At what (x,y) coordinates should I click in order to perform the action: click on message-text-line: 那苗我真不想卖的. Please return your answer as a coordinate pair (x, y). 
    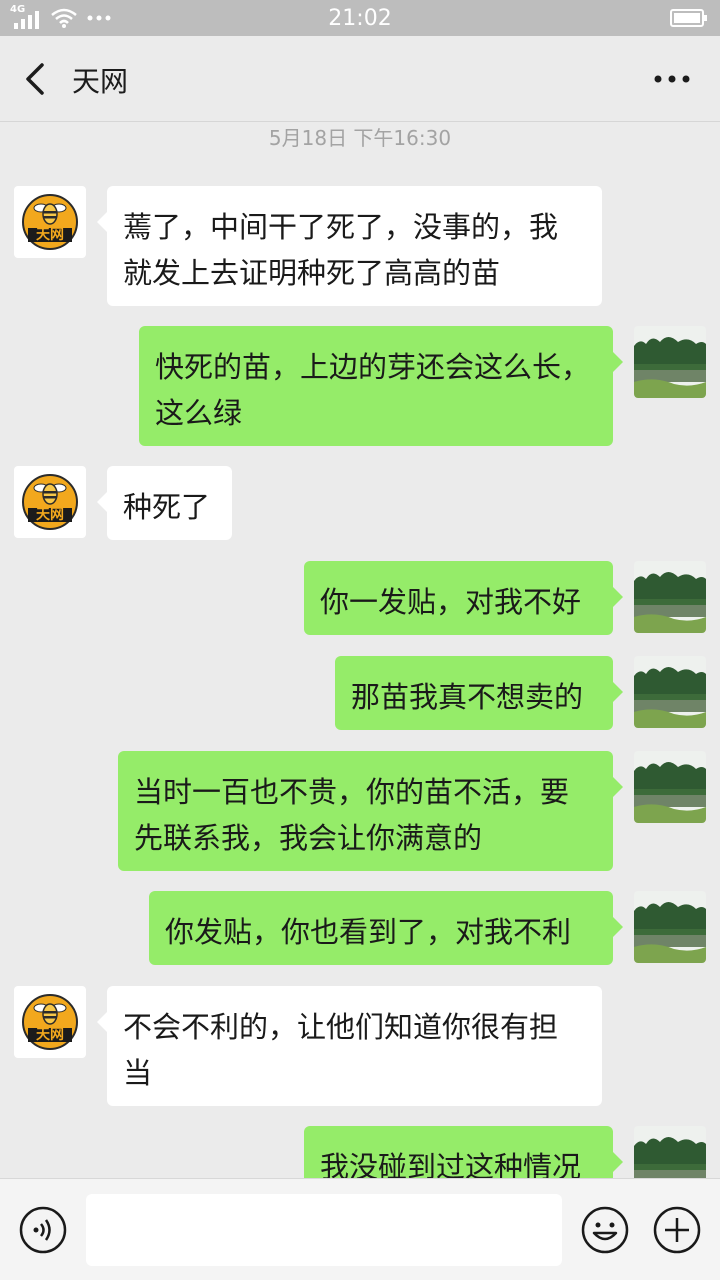
    Looking at the image, I should click on (467, 697).